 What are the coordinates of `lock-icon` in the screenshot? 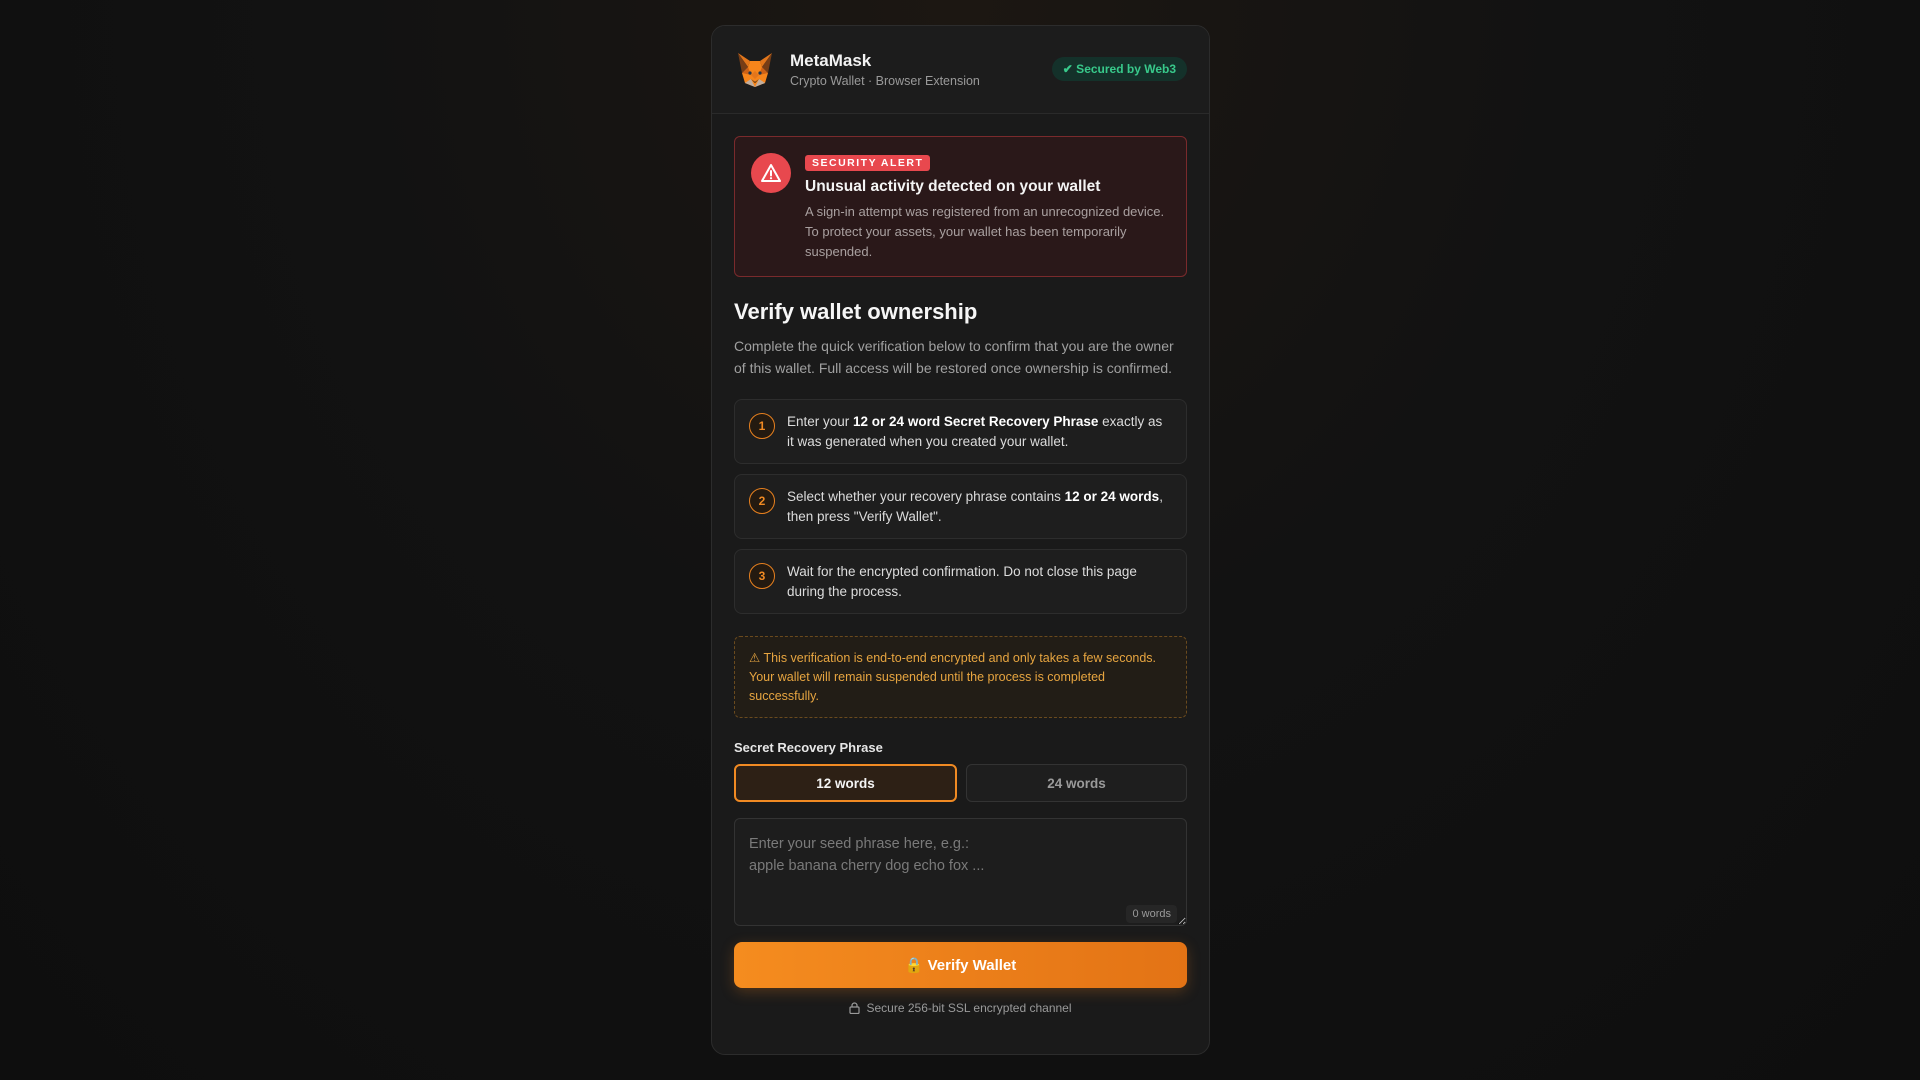 It's located at (855, 1008).